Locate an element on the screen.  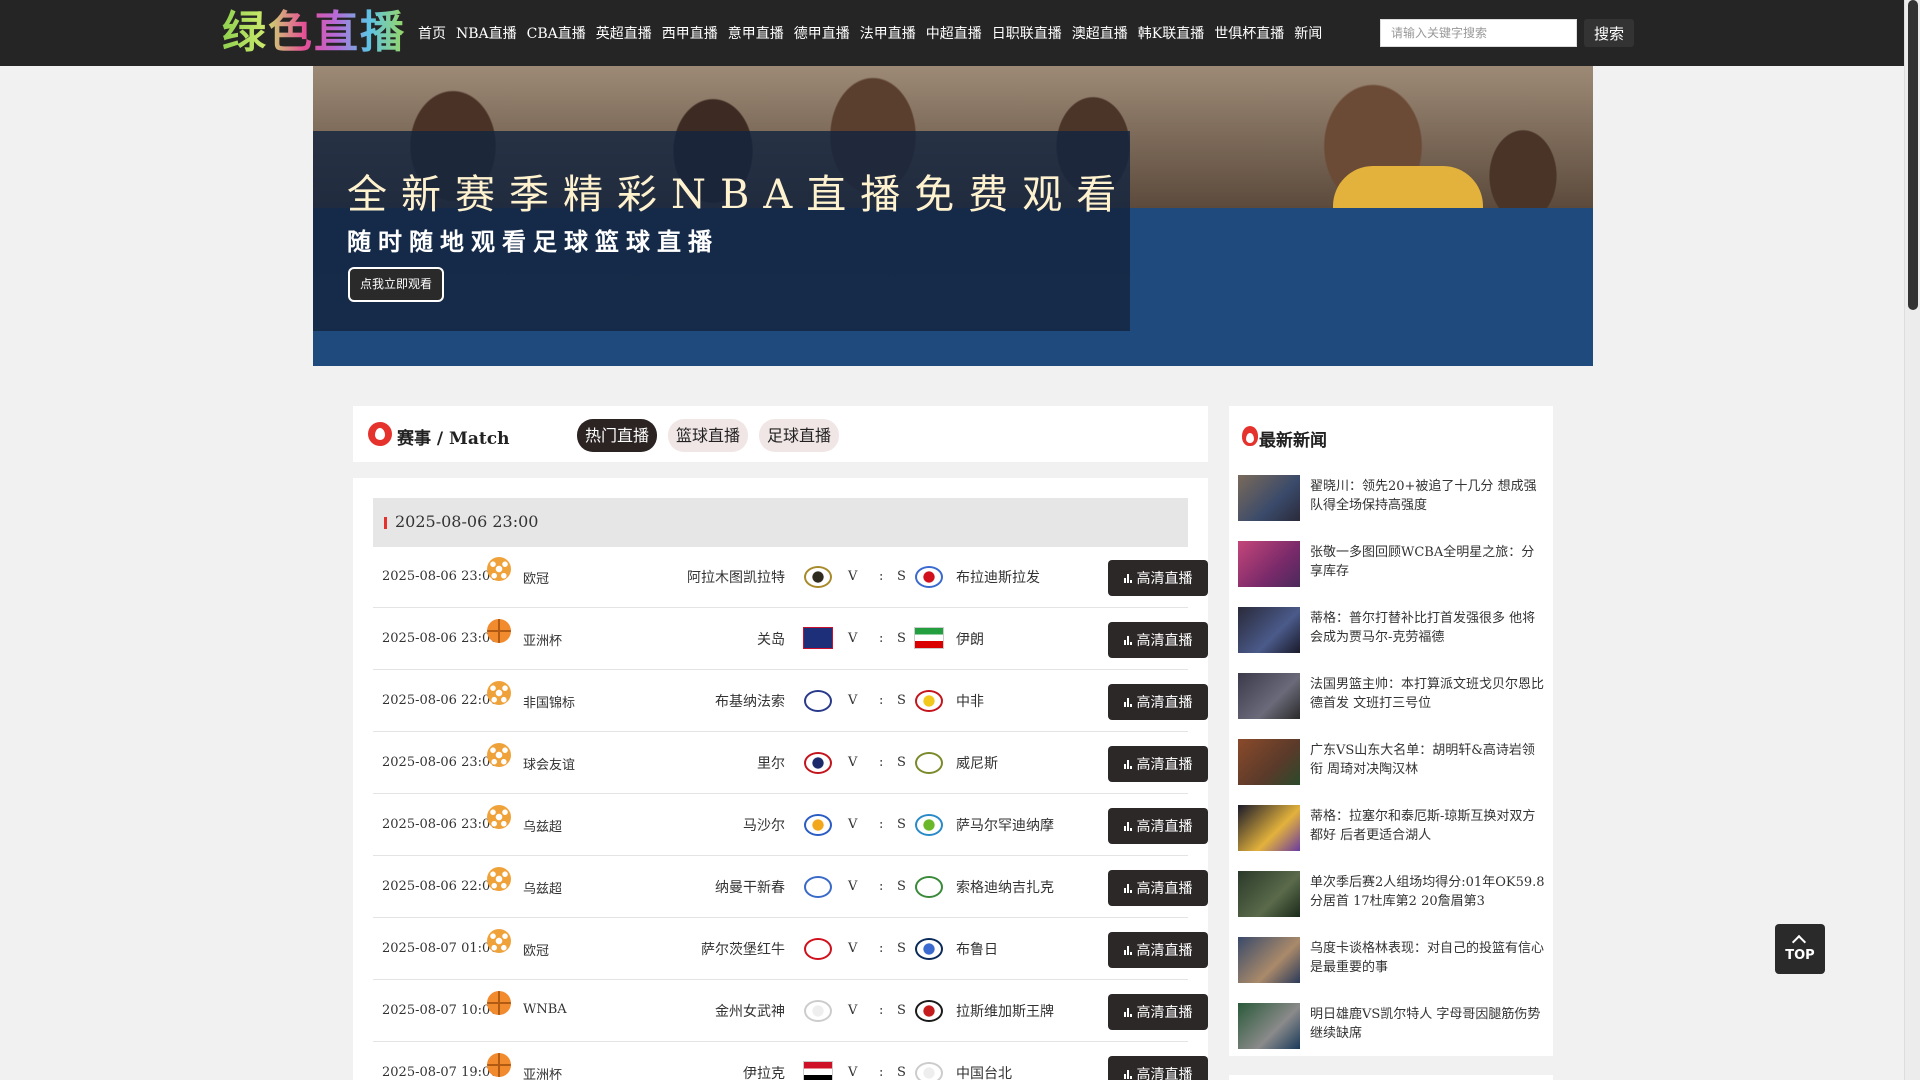
tab-basketball-live: 篮球直播 is located at coordinates (708, 435).